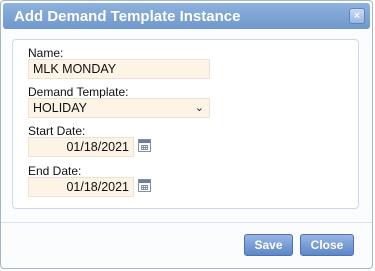  What do you see at coordinates (357, 16) in the screenshot?
I see `close-icon: ×` at bounding box center [357, 16].